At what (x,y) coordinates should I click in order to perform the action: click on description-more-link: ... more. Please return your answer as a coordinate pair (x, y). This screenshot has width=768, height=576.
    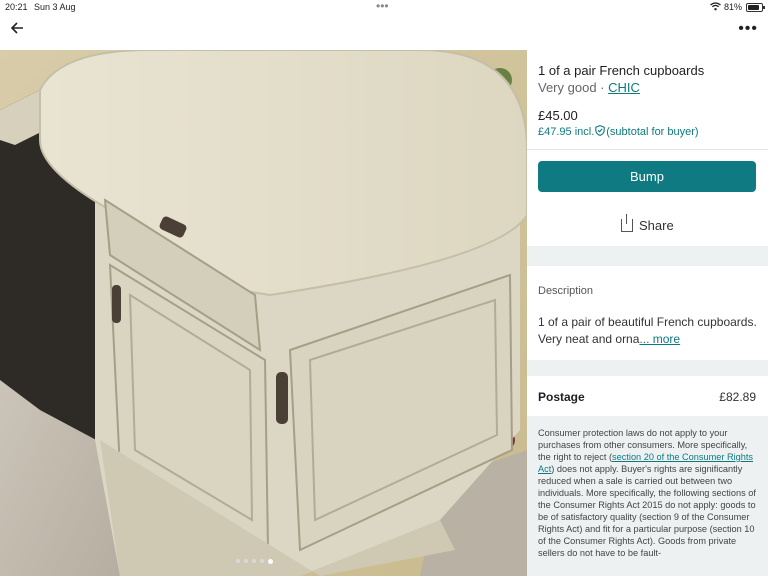
    Looking at the image, I should click on (659, 339).